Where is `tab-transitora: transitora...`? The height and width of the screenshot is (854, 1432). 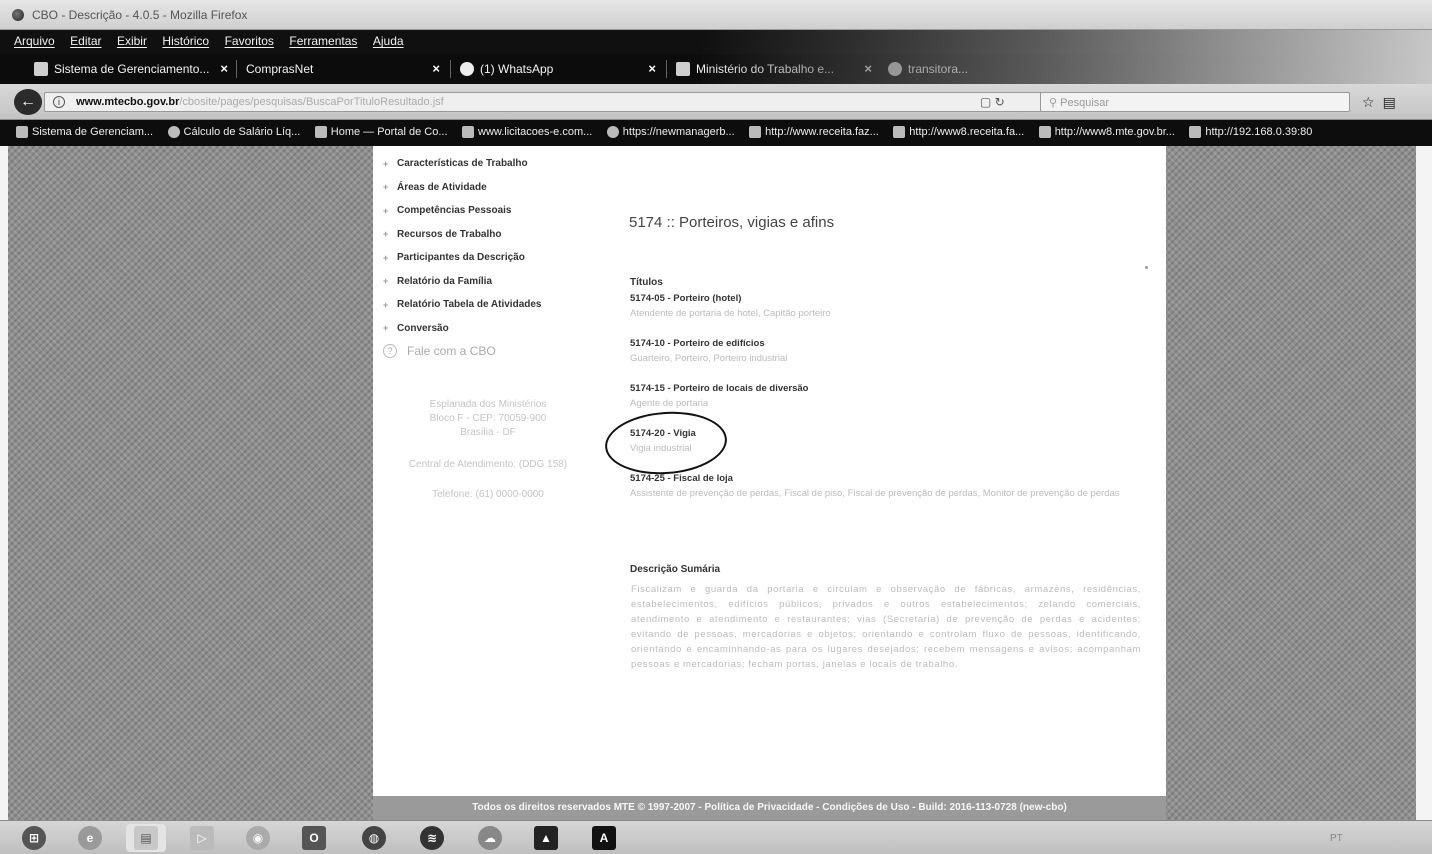
tab-transitora: transitora... is located at coordinates (960, 69).